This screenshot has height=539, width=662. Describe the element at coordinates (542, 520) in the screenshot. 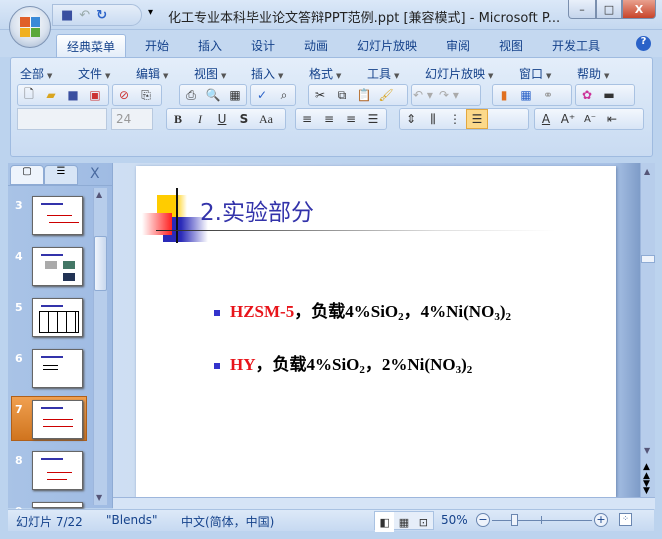

I see `zoom-slider-track` at that location.